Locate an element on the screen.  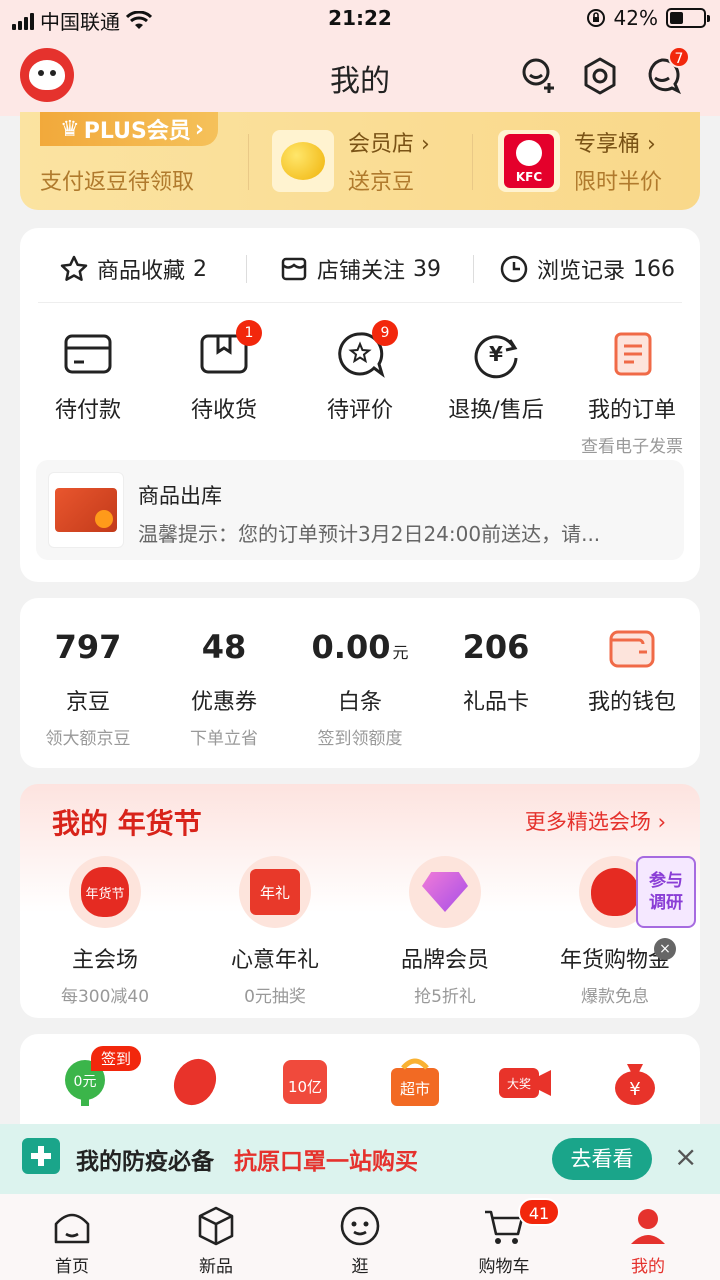
main-venue: 年货节 主会场 每300减40 is located at coordinates (105, 931).